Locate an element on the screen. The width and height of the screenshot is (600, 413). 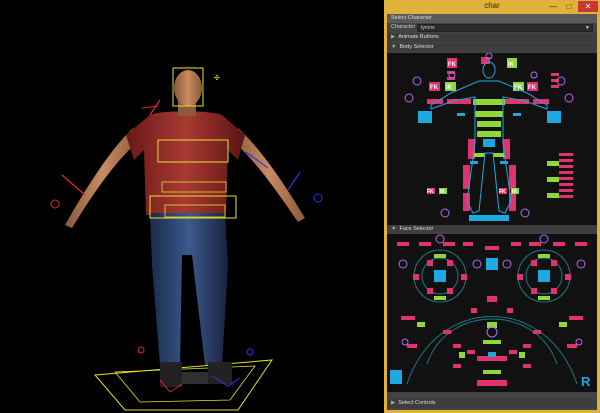
forehead-button is located at coordinates (492, 264).